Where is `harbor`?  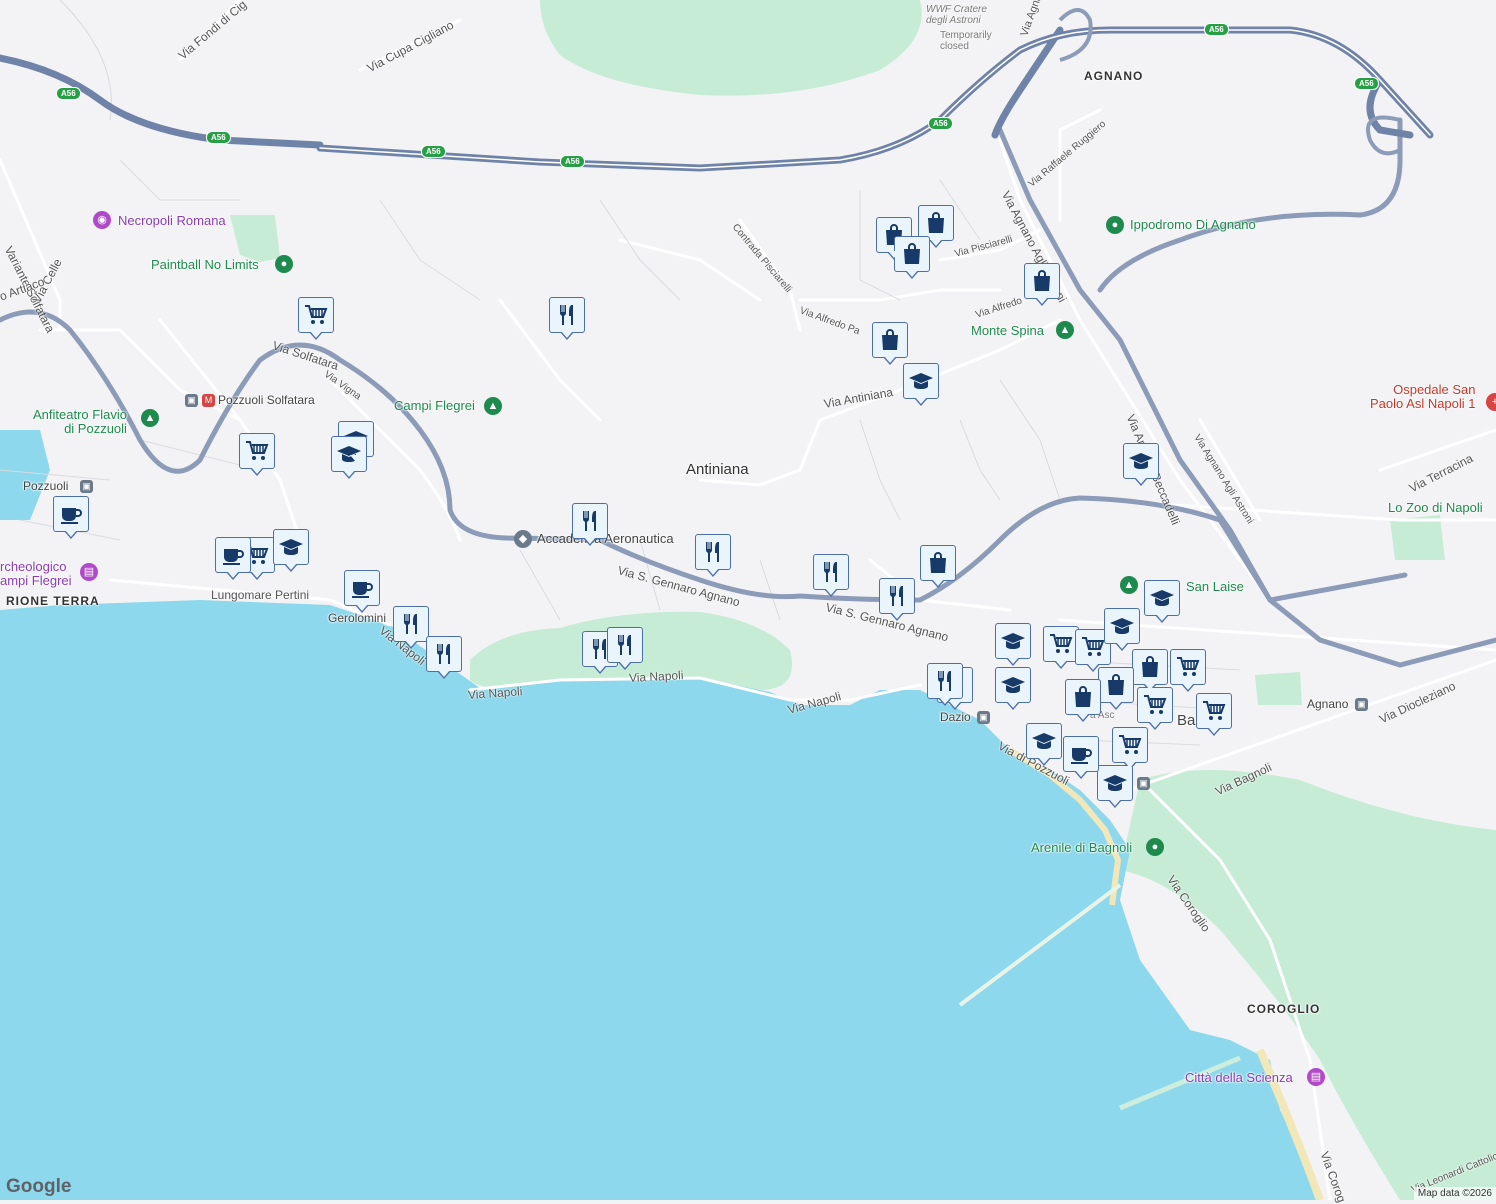
harbor is located at coordinates (25, 475).